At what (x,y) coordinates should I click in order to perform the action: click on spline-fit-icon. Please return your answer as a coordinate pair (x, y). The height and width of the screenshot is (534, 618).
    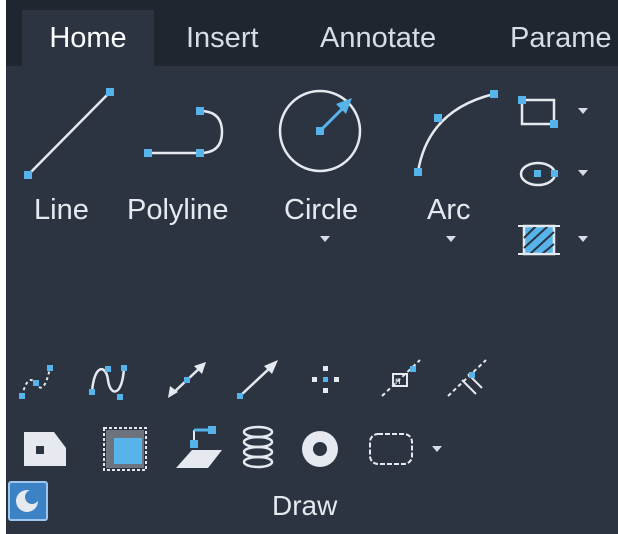
    Looking at the image, I should click on (36, 382).